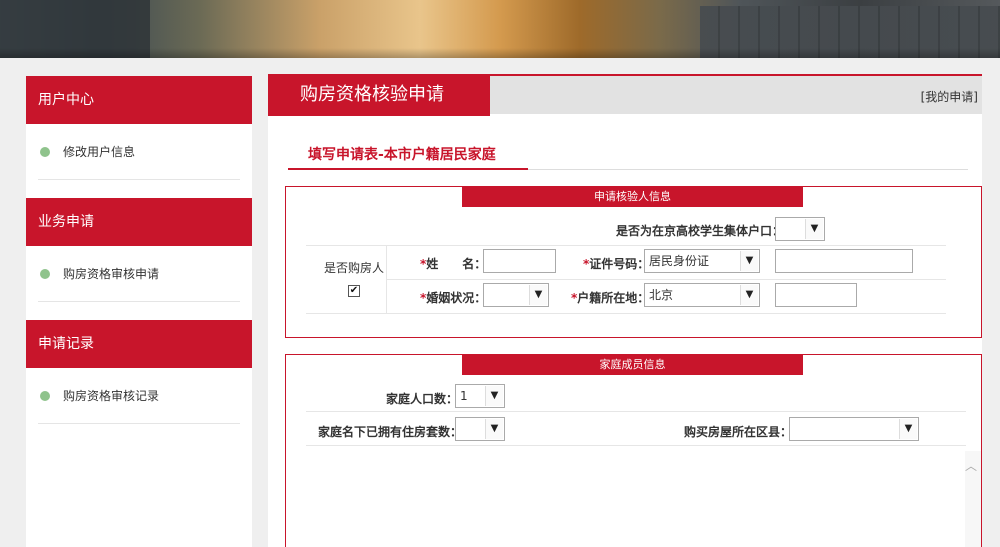 This screenshot has height=547, width=1000. Describe the element at coordinates (390, 432) in the screenshot. I see `houses-owned-label: 家庭名下已拥有住房套数：` at that location.